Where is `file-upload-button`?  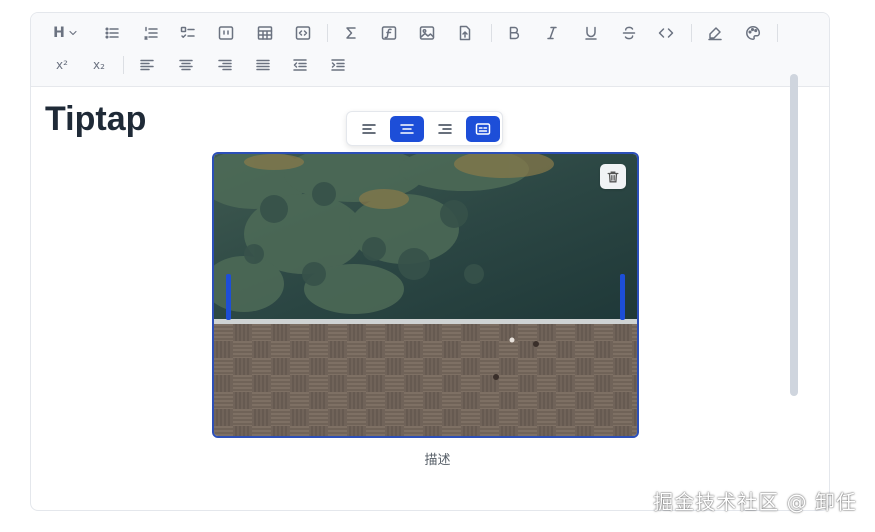 file-upload-button is located at coordinates (465, 33).